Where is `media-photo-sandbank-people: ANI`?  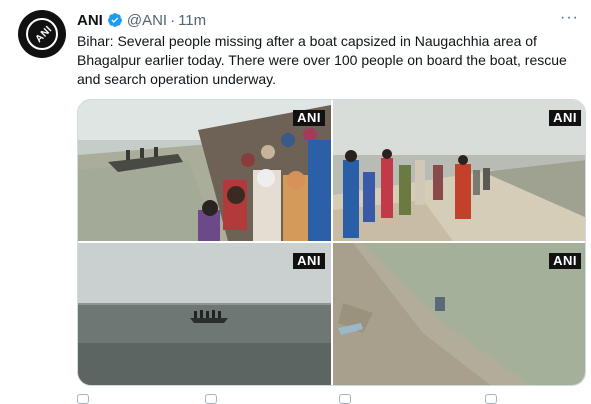
media-photo-sandbank-people: ANI is located at coordinates (459, 170).